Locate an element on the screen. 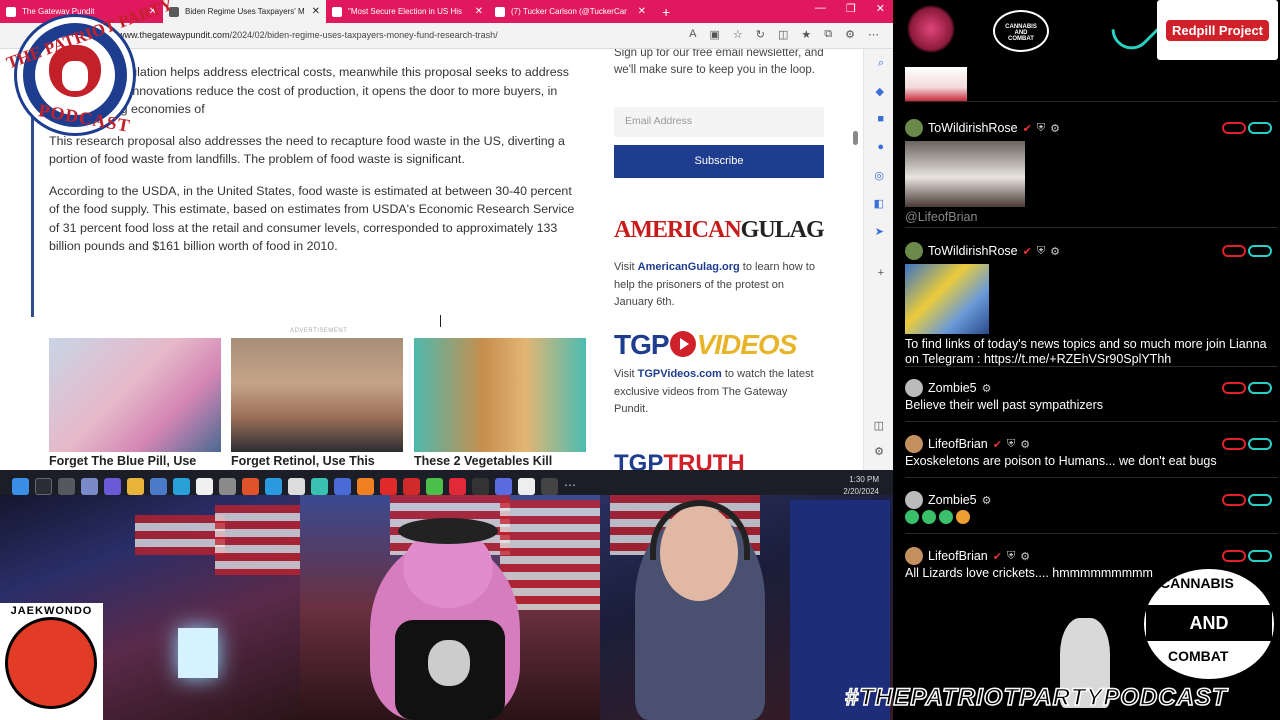 This screenshot has width=1280, height=720. zoom-icon is located at coordinates (342, 486).